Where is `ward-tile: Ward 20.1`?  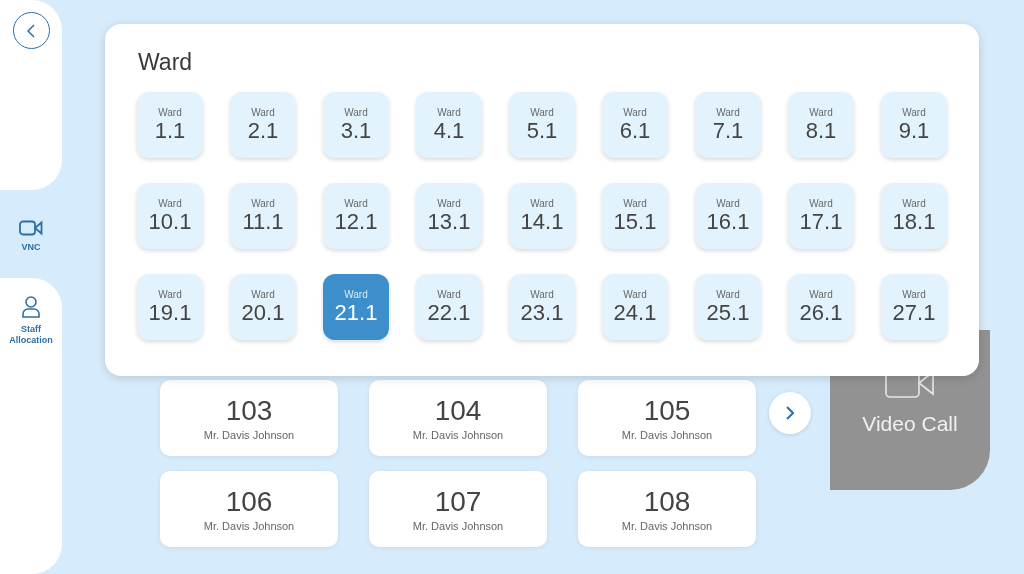 ward-tile: Ward 20.1 is located at coordinates (263, 307).